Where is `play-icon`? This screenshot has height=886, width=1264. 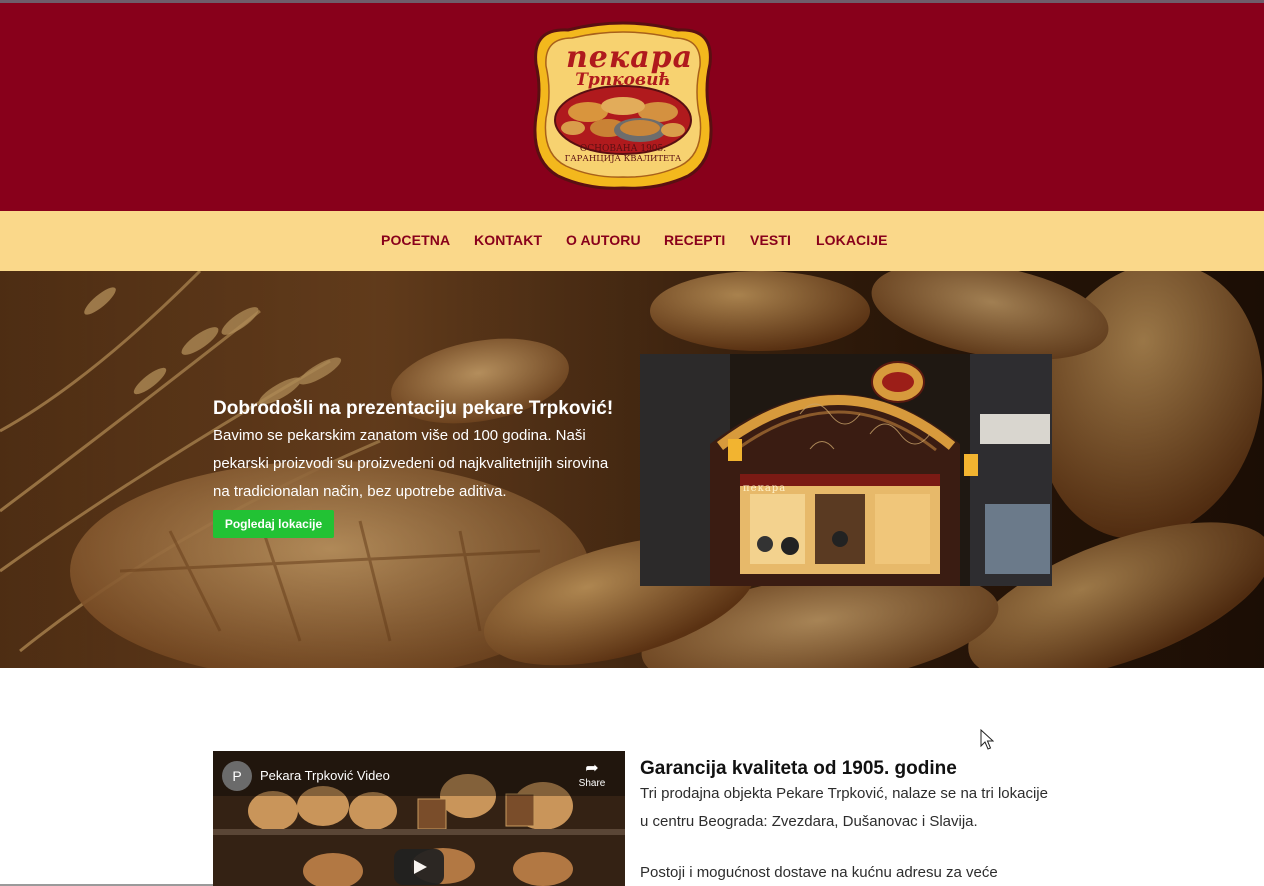 play-icon is located at coordinates (419, 867).